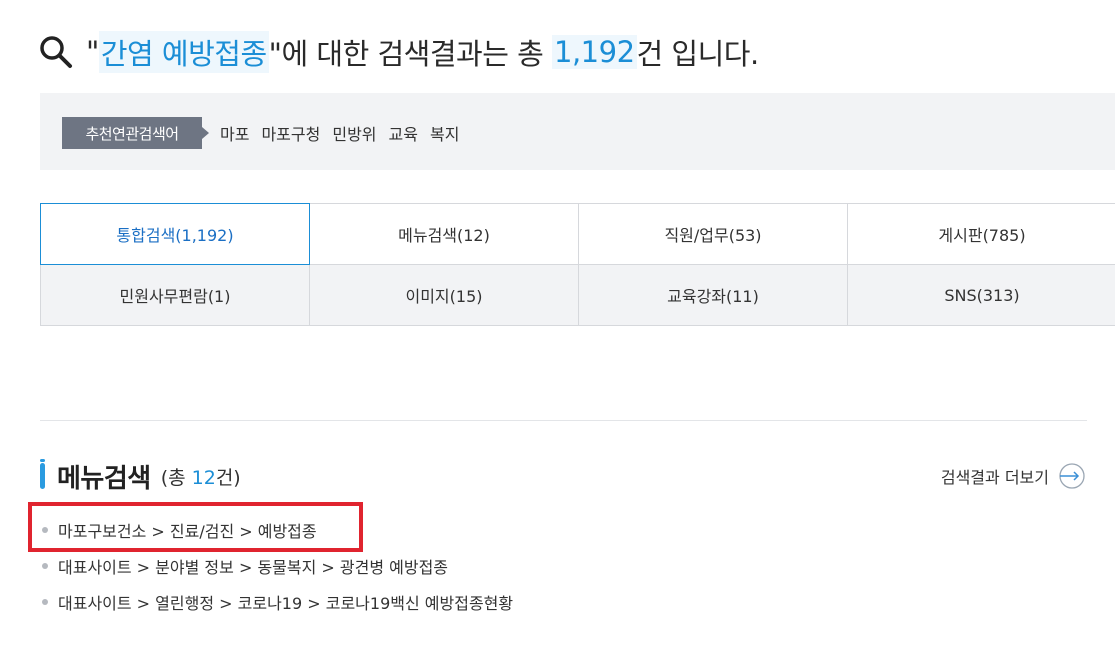 This screenshot has height=646, width=1115. I want to click on search-result-headline: " 간염 예방접종 "에 대한 검색결과는 총 1,192 건 입니다., so click(398, 52).